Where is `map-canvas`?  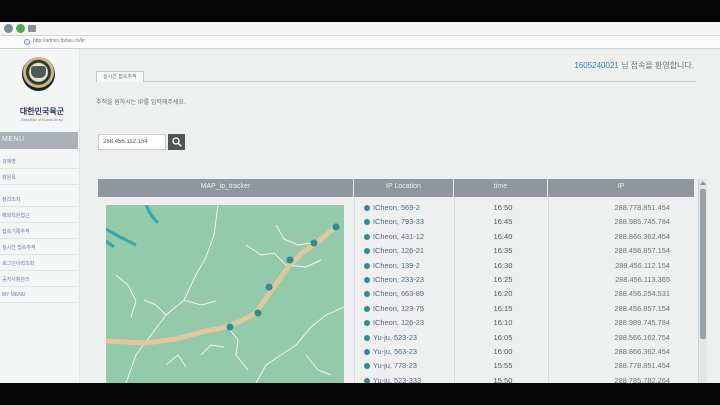 map-canvas is located at coordinates (225, 294).